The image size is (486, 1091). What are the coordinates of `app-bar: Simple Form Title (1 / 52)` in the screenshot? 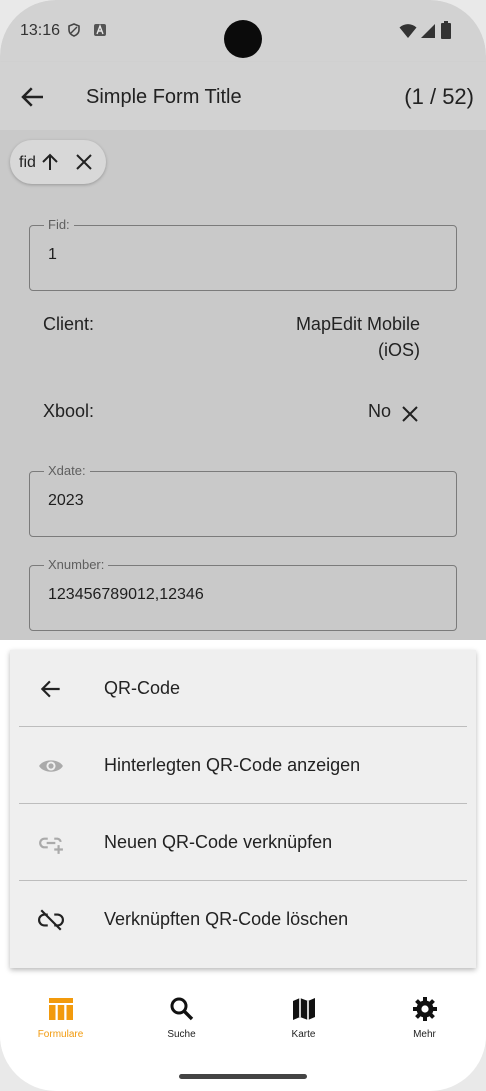 It's located at (243, 96).